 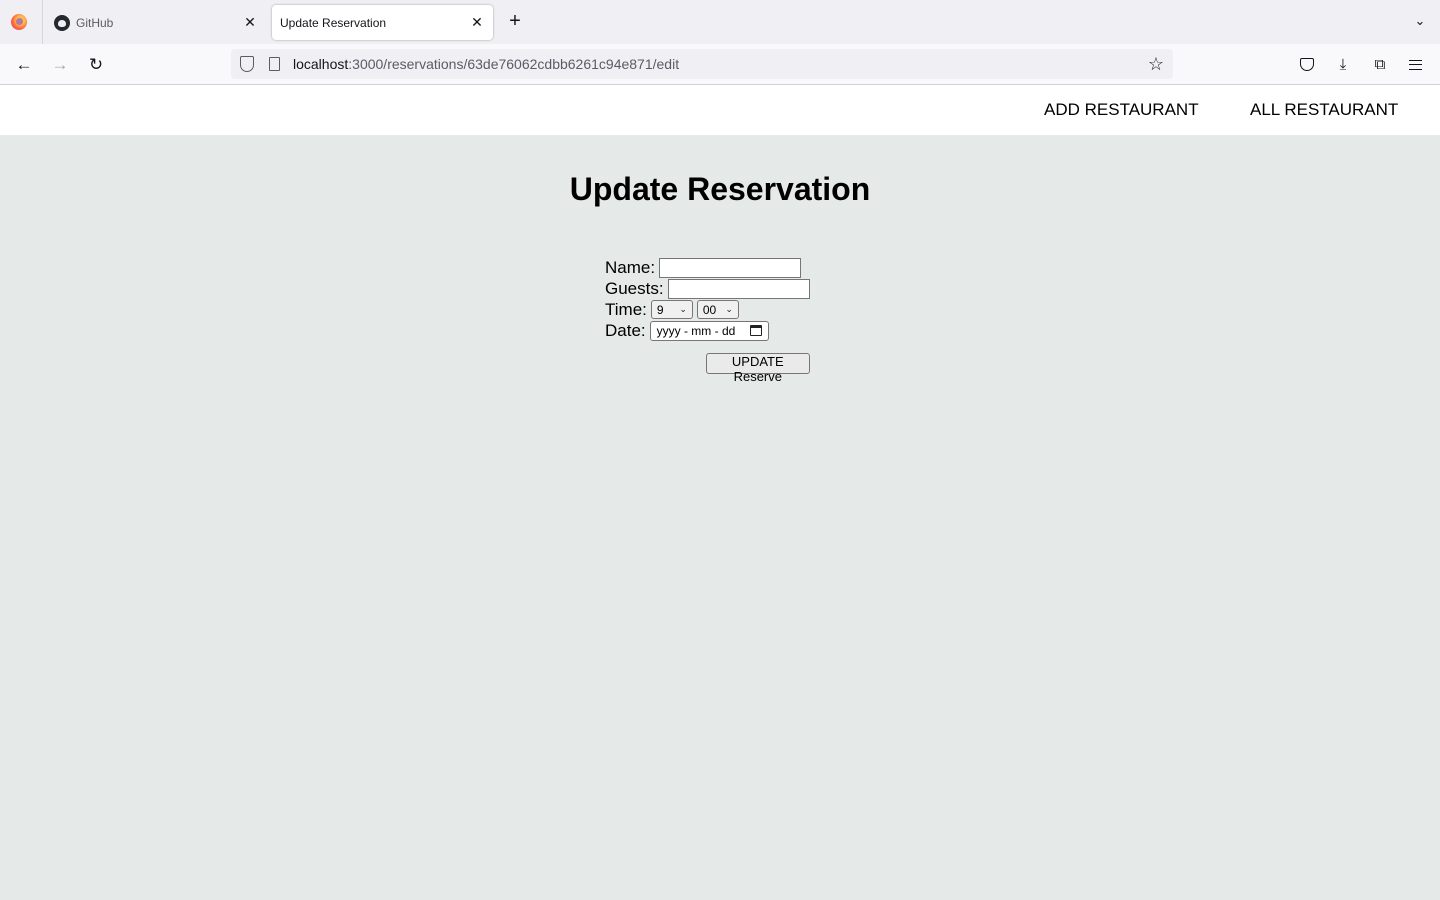 I want to click on guests-label: Guests:, so click(x=634, y=288).